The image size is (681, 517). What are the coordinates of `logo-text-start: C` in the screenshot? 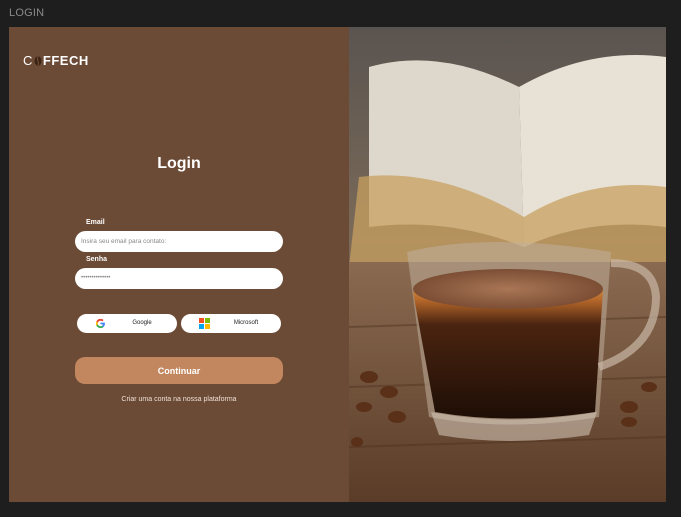 It's located at (28, 60).